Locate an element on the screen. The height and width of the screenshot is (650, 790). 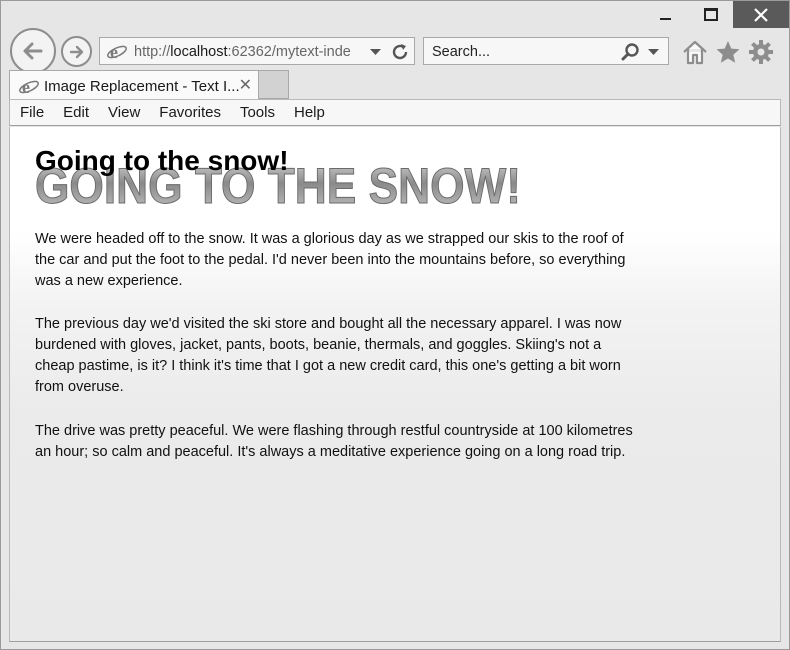
menu-help: Help is located at coordinates (309, 112).